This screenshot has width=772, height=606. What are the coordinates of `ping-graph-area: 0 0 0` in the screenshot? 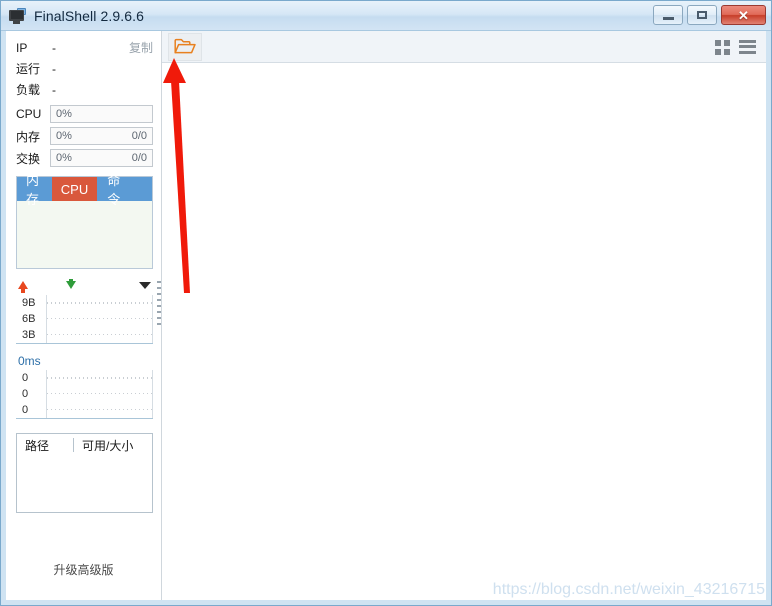 It's located at (84, 394).